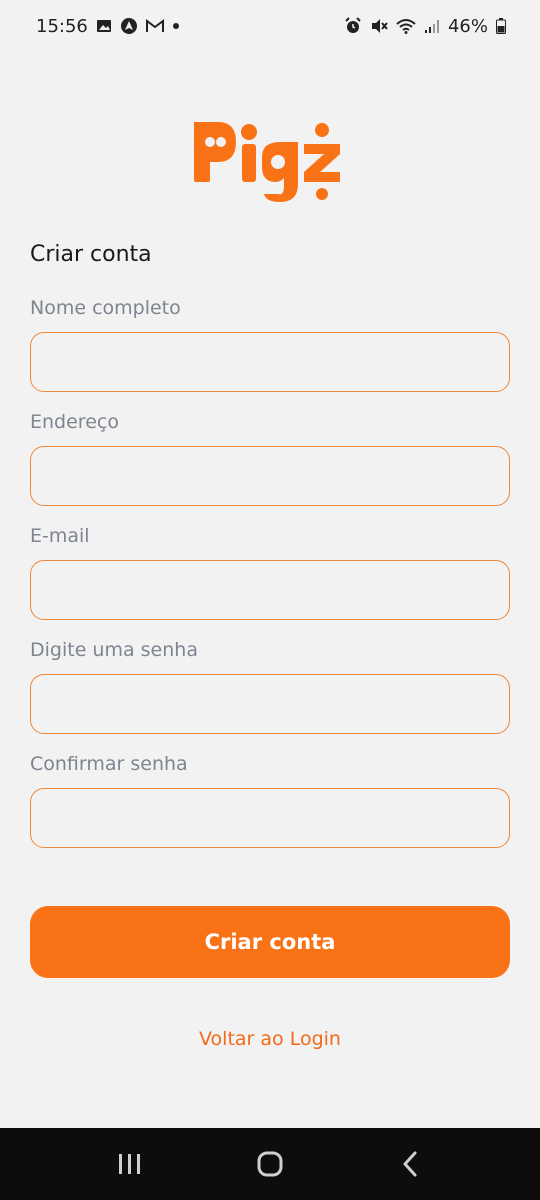 Image resolution: width=540 pixels, height=1200 pixels. I want to click on gmail-icon, so click(154, 26).